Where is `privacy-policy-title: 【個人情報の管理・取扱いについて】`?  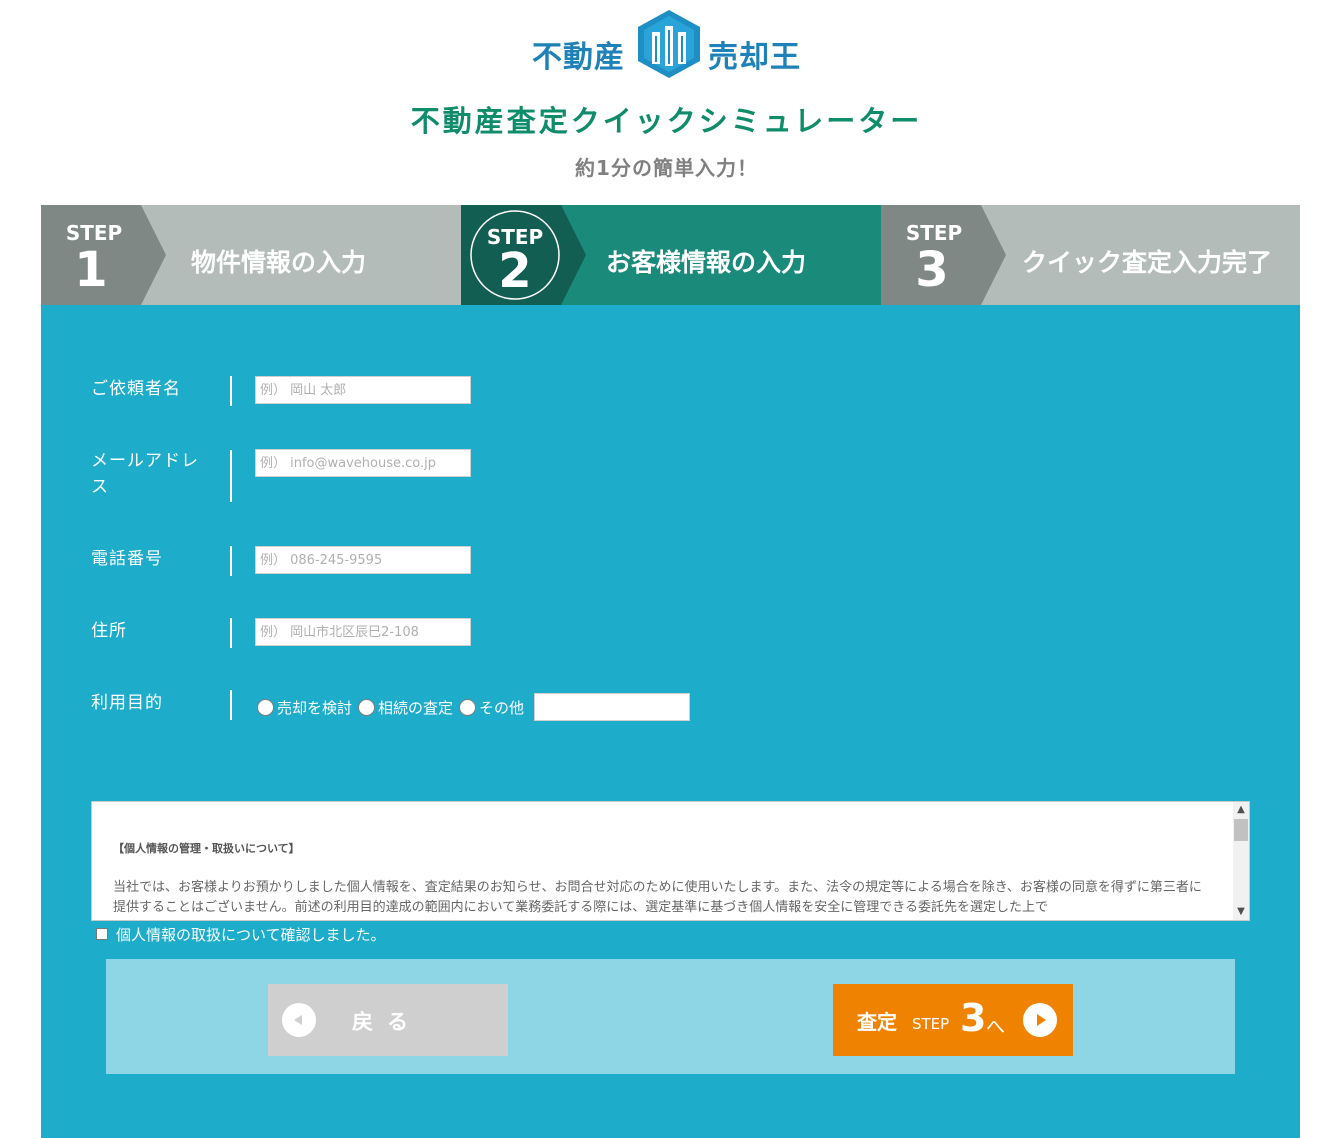 privacy-policy-title: 【個人情報の管理・取扱いについて】 is located at coordinates (206, 848).